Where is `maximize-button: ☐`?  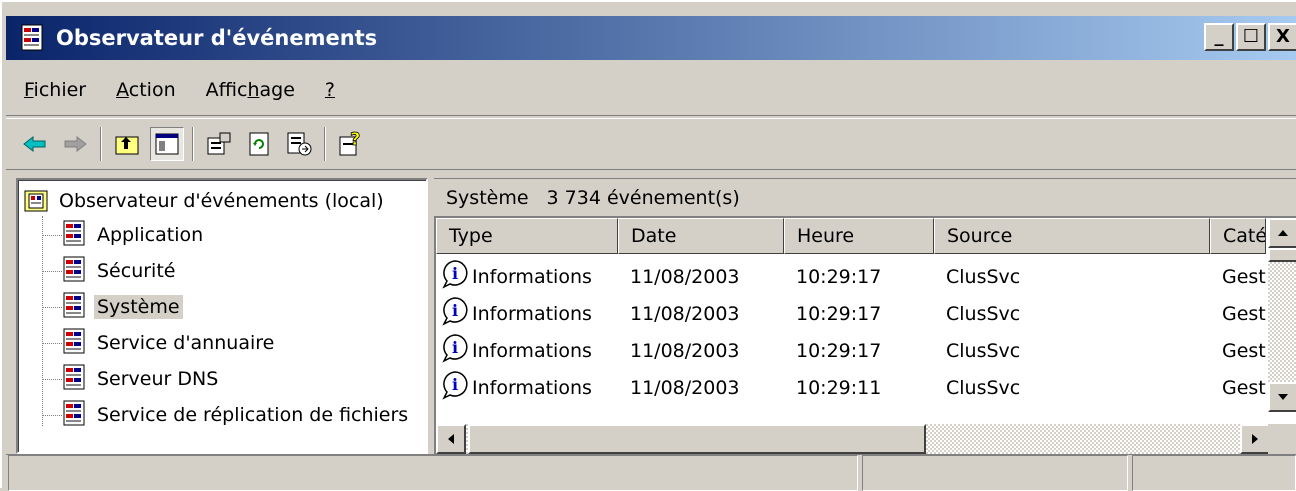
maximize-button: ☐ is located at coordinates (1251, 37).